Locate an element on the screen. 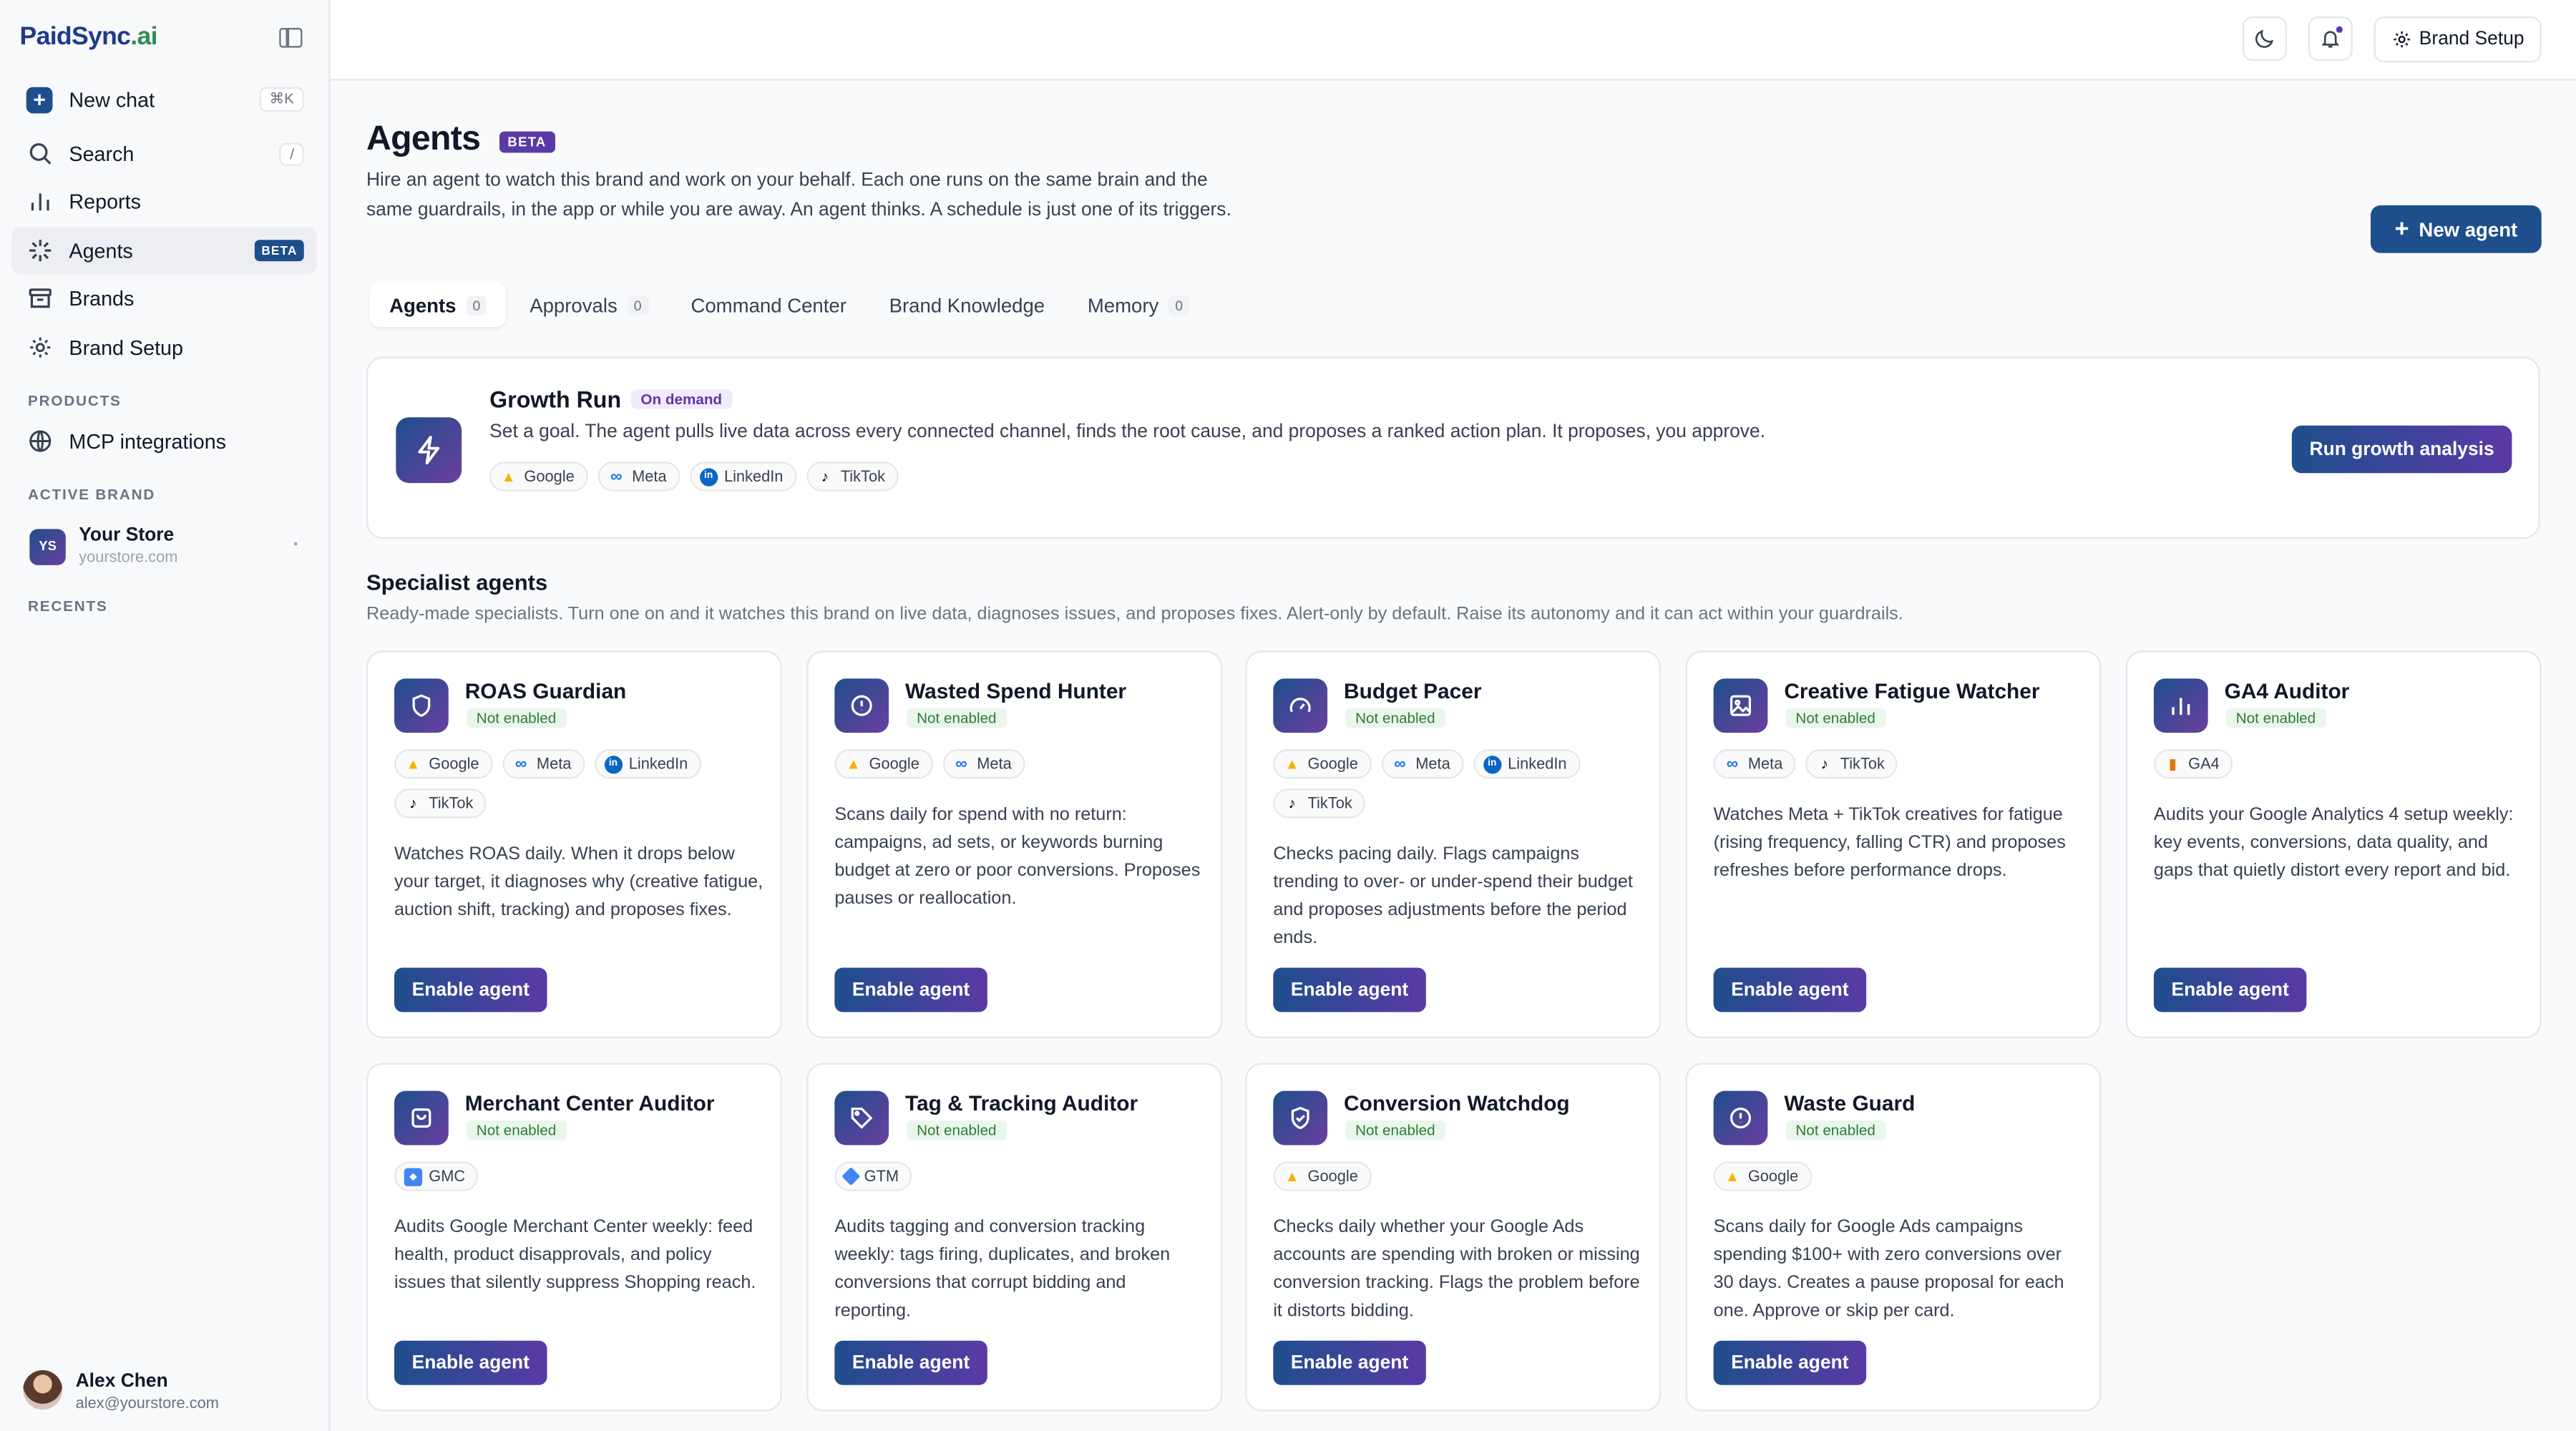 Image resolution: width=2576 pixels, height=1431 pixels. gauge-icon is located at coordinates (1300, 705).